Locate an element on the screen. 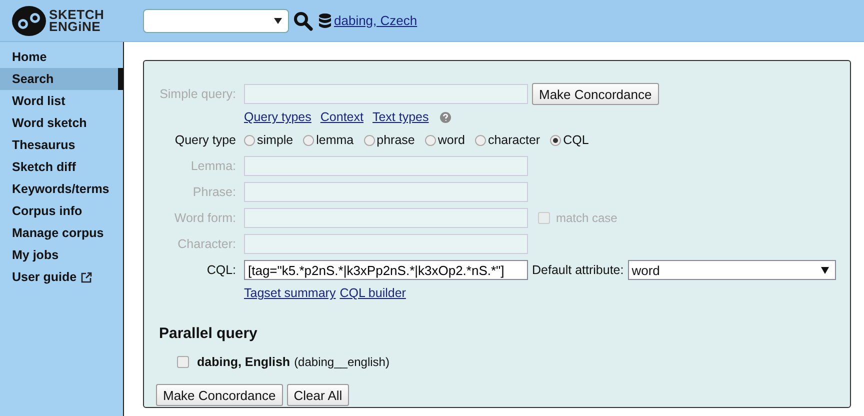  radio-option: CQL is located at coordinates (569, 140).